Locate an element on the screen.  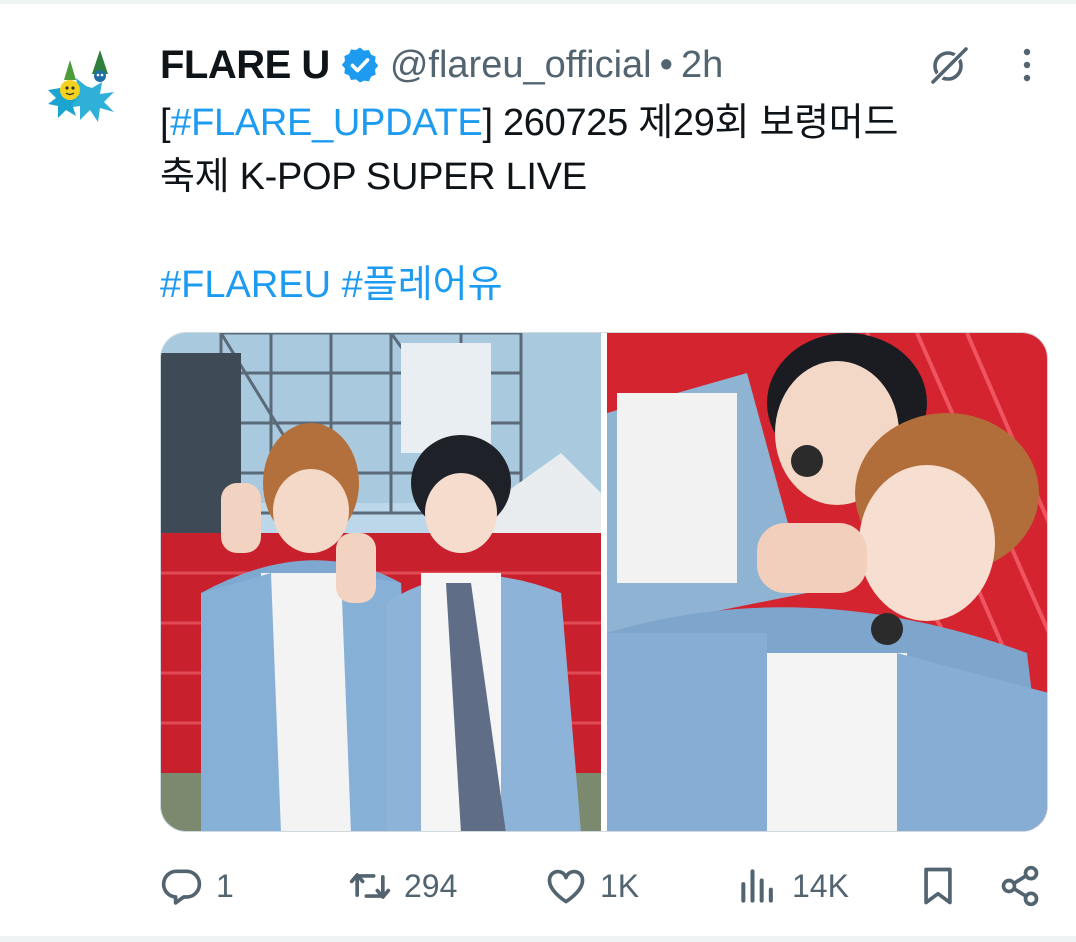
bookmark-icon is located at coordinates (938, 886).